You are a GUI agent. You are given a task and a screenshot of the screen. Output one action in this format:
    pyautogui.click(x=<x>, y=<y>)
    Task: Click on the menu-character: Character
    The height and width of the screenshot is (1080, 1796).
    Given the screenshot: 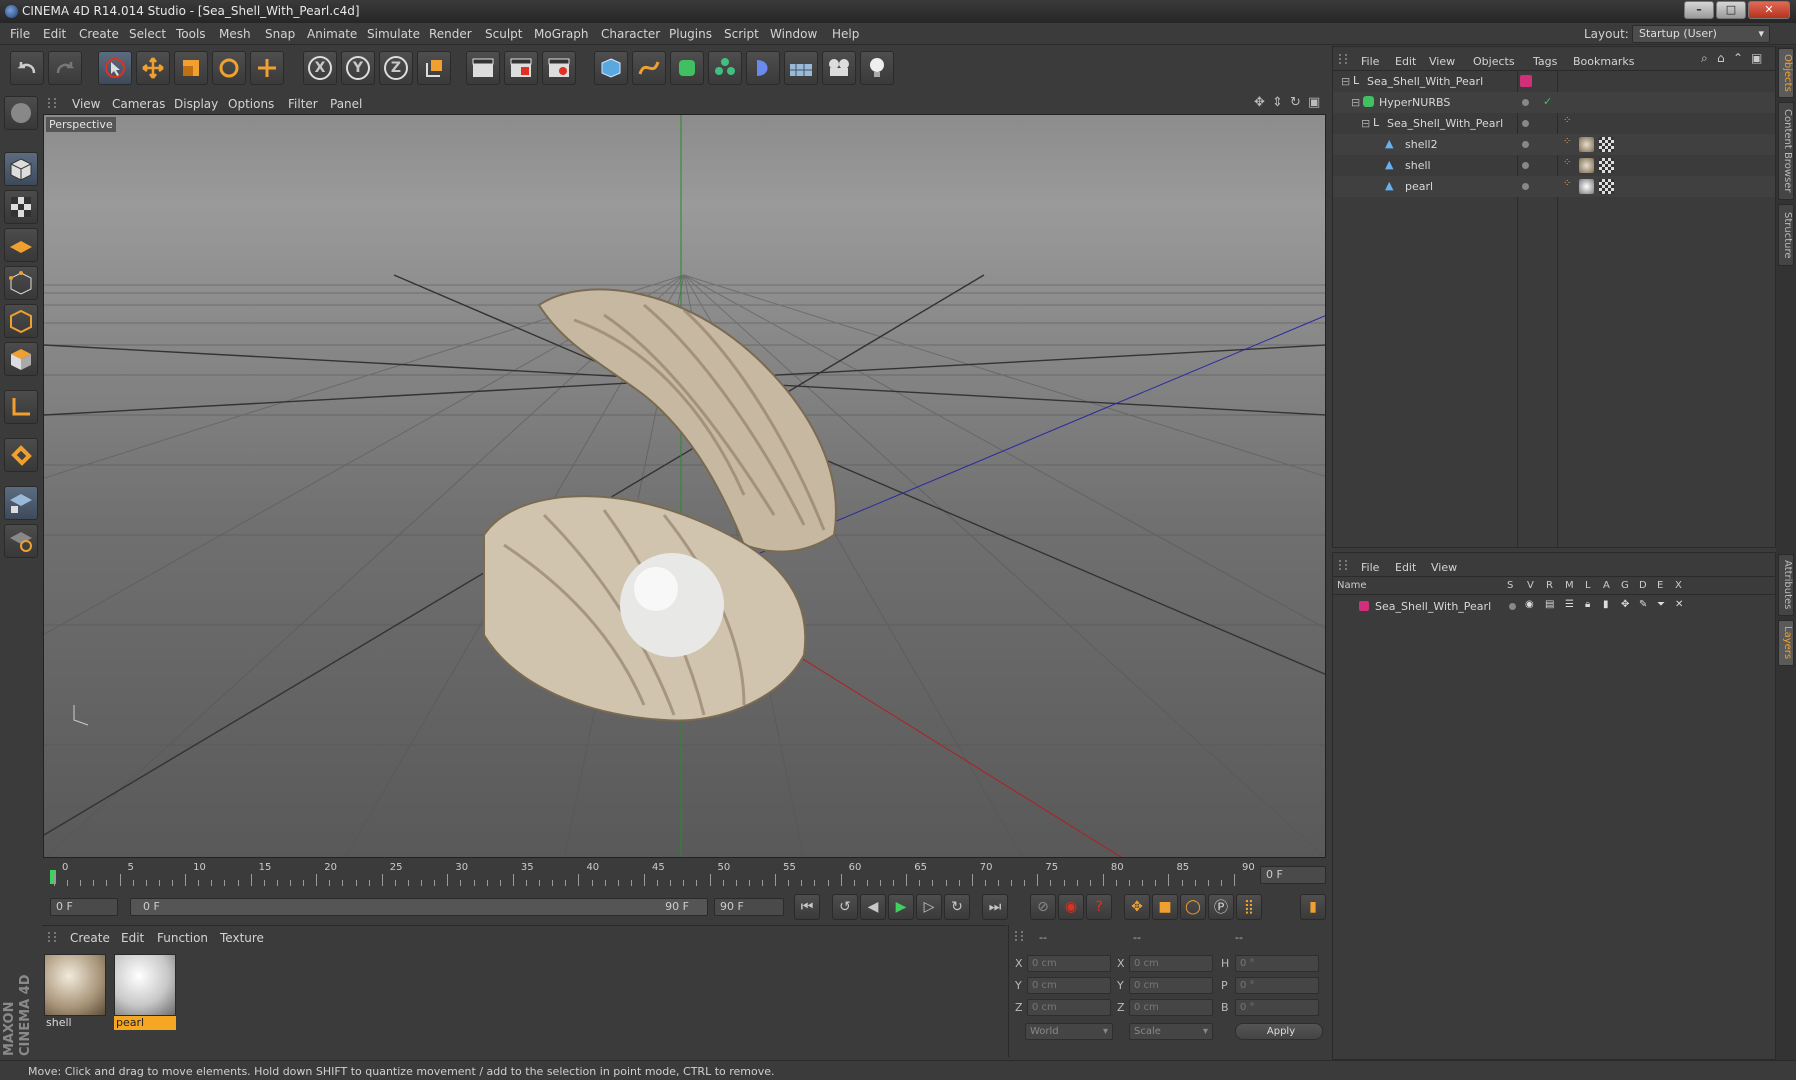 What is the action you would take?
    pyautogui.click(x=630, y=34)
    